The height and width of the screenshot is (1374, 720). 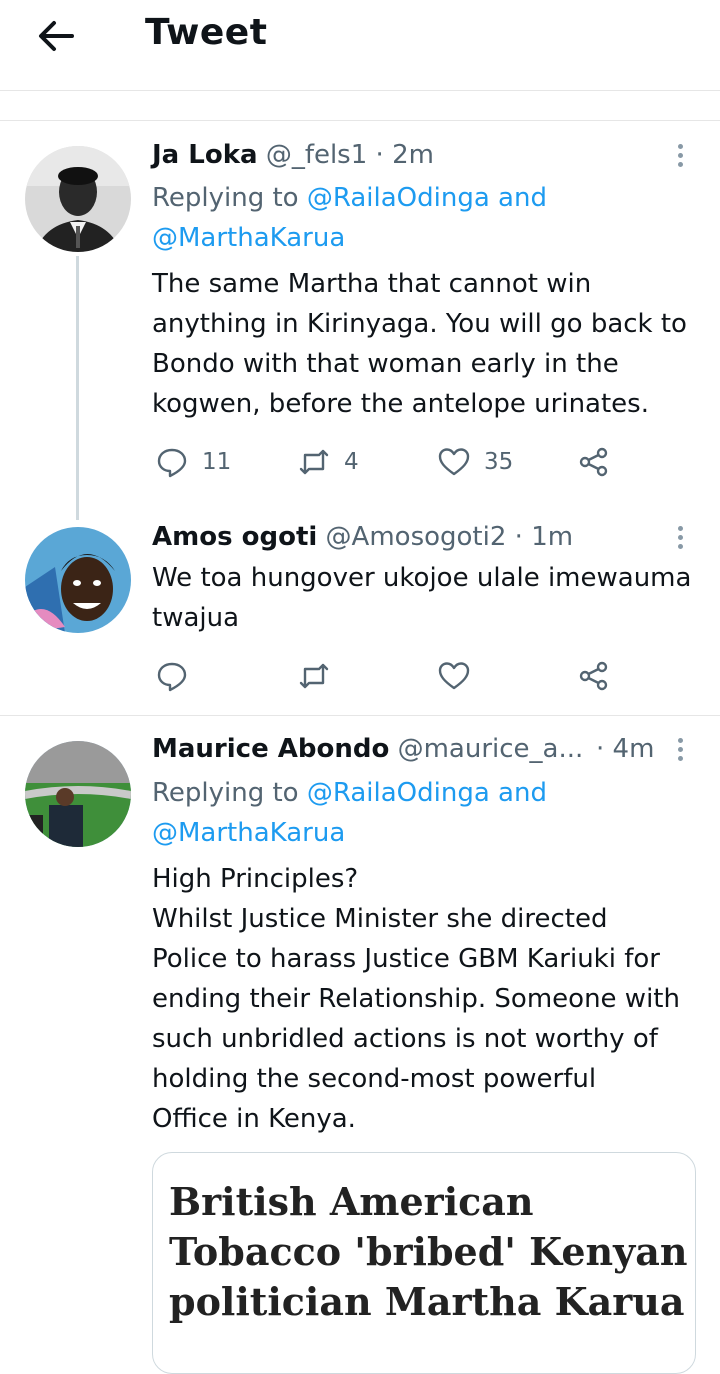 I want to click on like-button: 35, so click(x=475, y=462).